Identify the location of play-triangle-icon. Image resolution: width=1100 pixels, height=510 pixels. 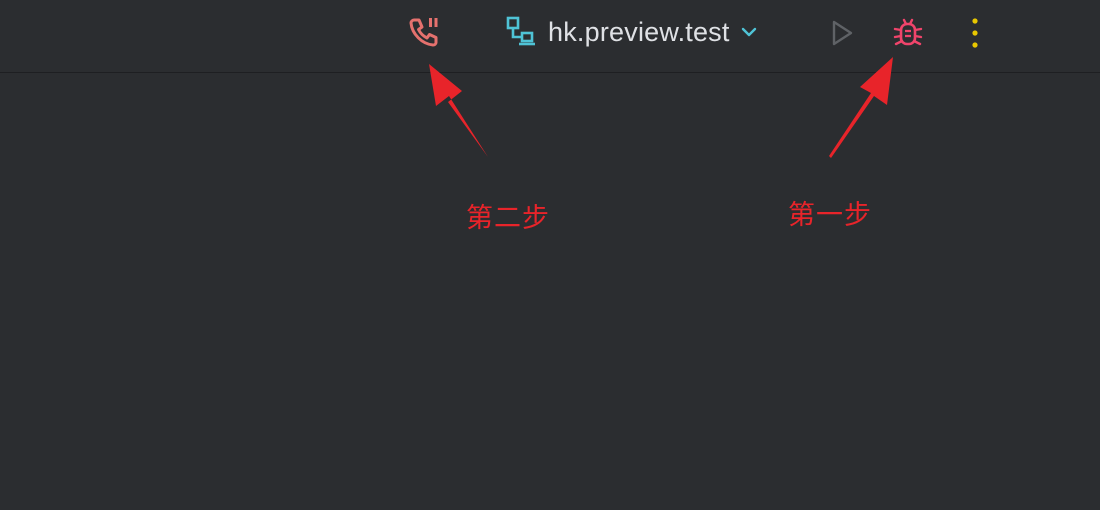
(842, 33).